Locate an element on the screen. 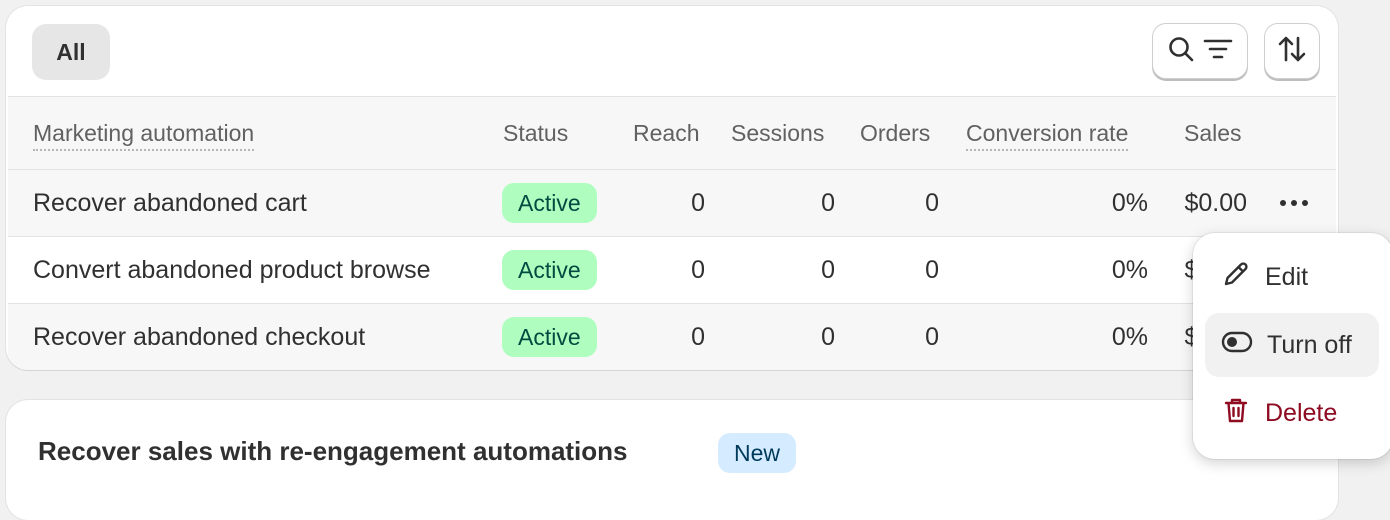 The height and width of the screenshot is (520, 1390). more-actions-button is located at coordinates (1294, 203).